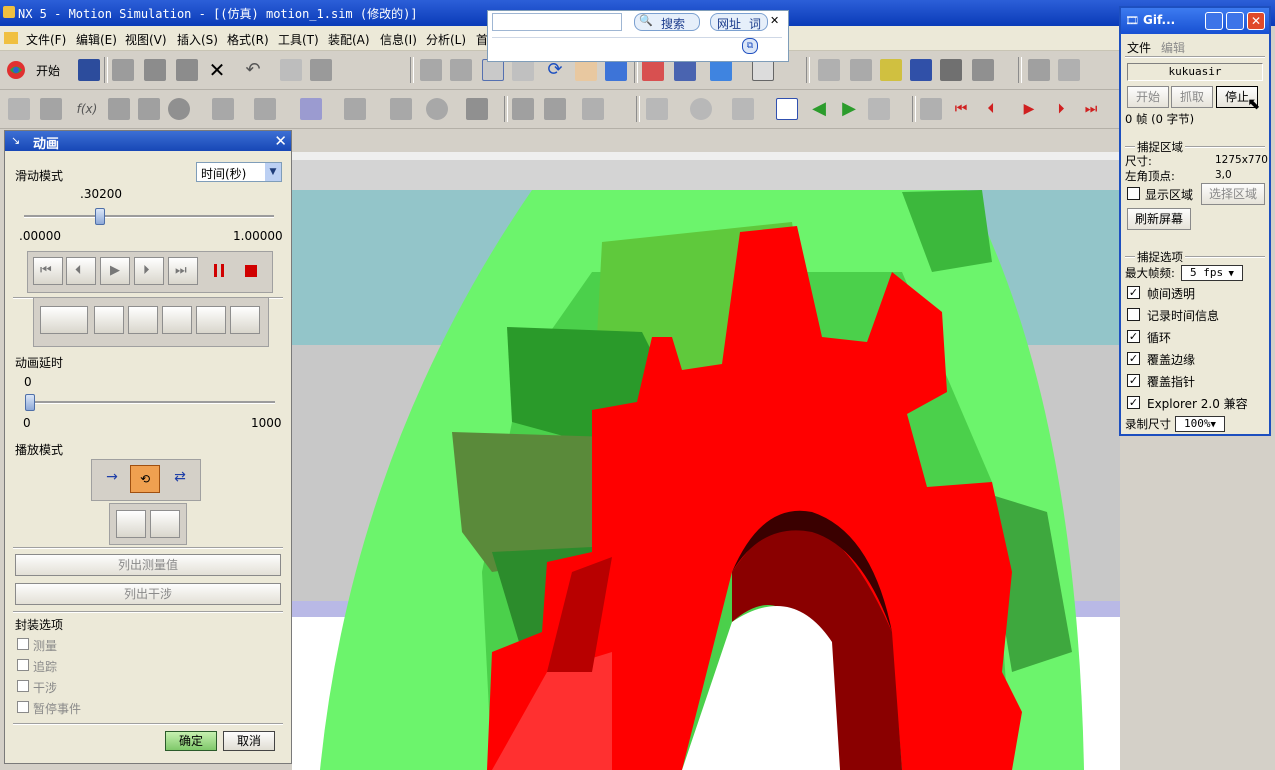 The image size is (1275, 770). I want to click on trace-checkbox, so click(23, 665).